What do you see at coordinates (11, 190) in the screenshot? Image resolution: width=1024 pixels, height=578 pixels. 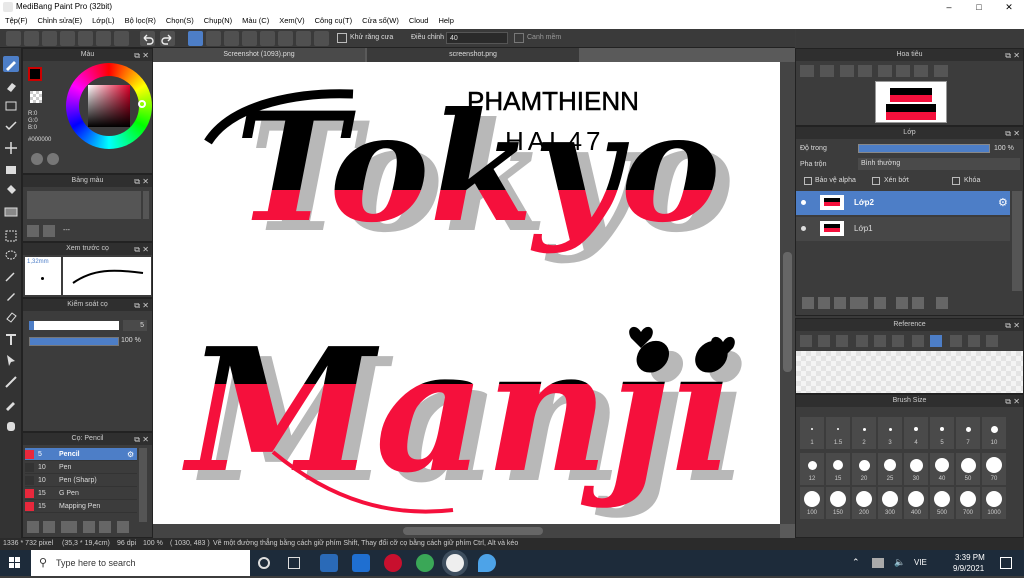 I see `bucket-tool-icon` at bounding box center [11, 190].